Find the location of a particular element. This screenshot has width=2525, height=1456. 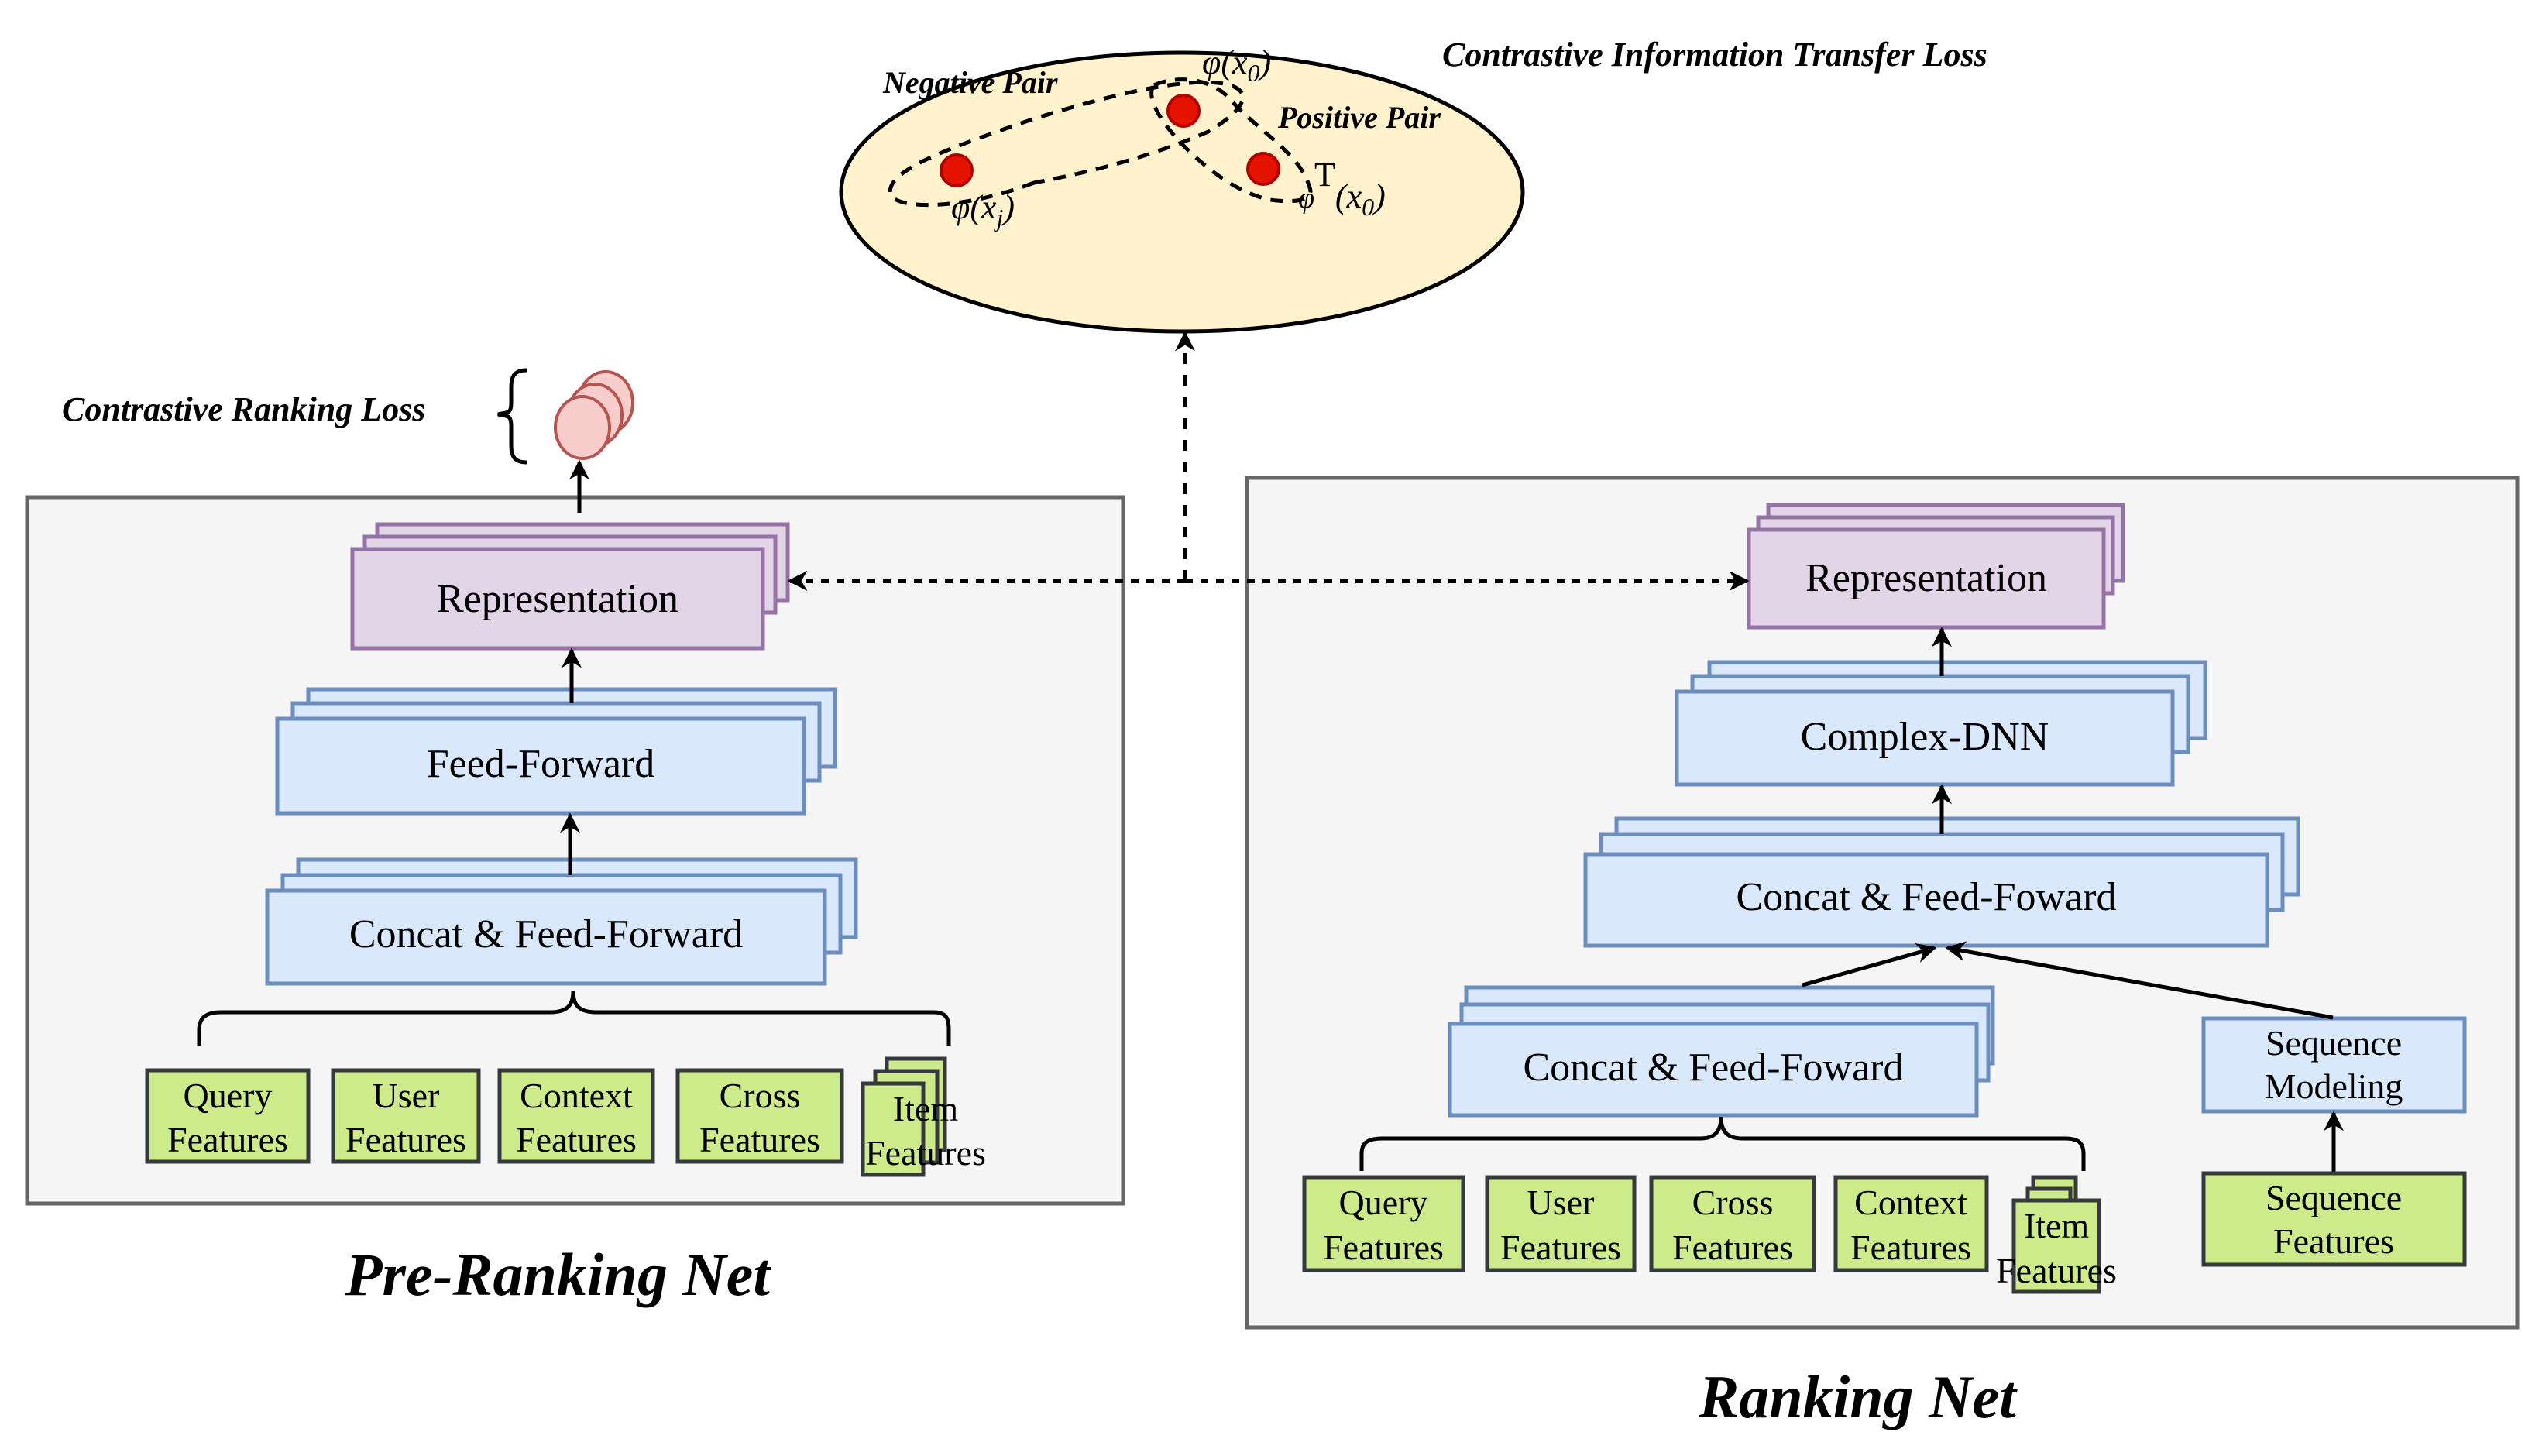

negative-math-label: φ(xj) is located at coordinates (983, 210).